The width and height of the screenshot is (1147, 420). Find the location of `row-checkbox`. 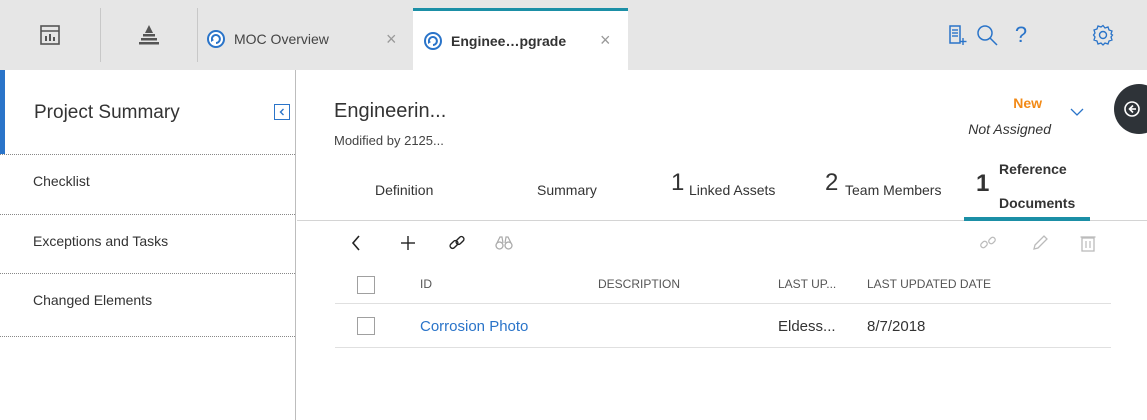

row-checkbox is located at coordinates (366, 326).